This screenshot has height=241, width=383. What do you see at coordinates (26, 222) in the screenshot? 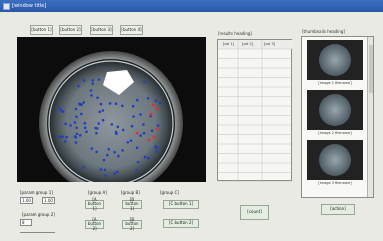
I see `param-field-c: 8` at bounding box center [26, 222].